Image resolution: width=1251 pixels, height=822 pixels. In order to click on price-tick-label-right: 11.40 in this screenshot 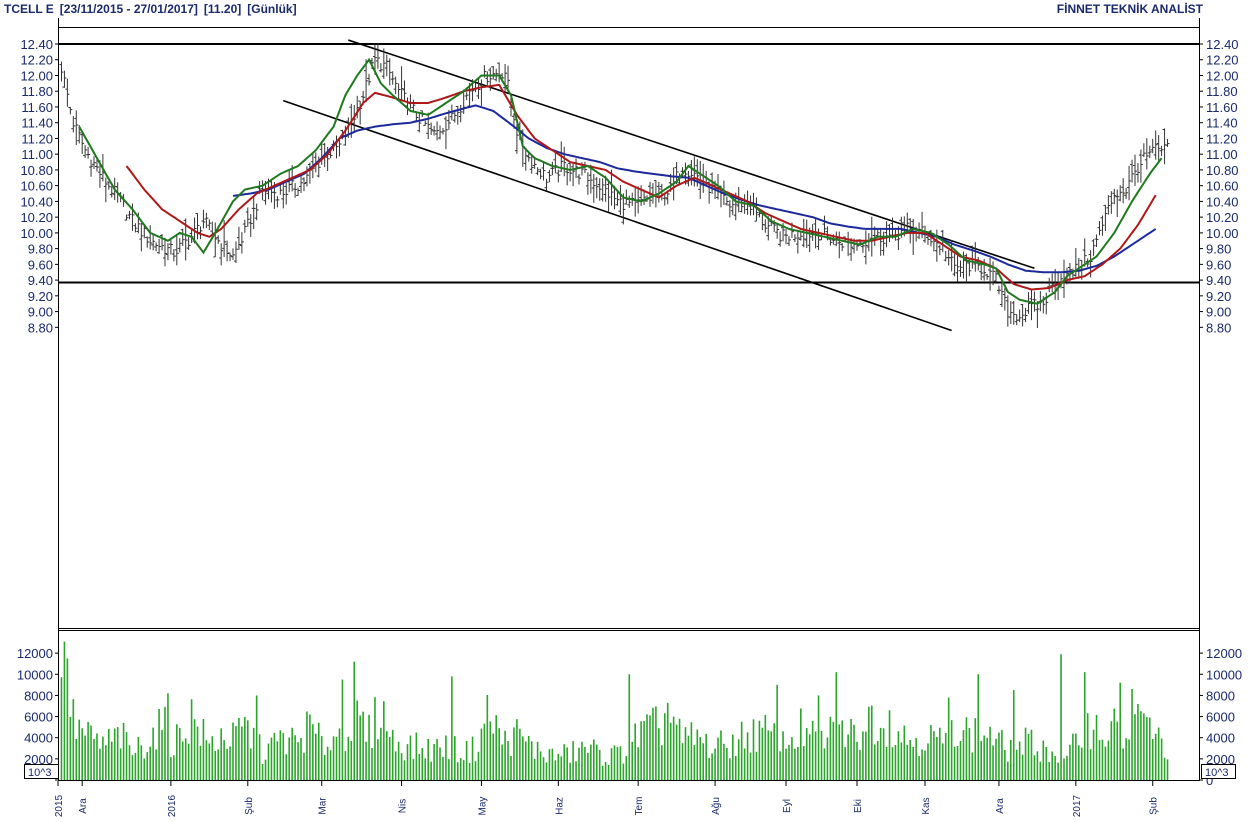, I will do `click(1222, 123)`.